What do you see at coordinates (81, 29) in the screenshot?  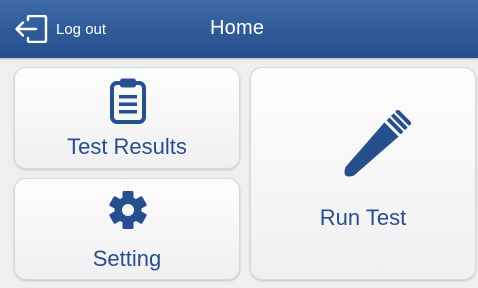 I see `logout-label: Log out` at bounding box center [81, 29].